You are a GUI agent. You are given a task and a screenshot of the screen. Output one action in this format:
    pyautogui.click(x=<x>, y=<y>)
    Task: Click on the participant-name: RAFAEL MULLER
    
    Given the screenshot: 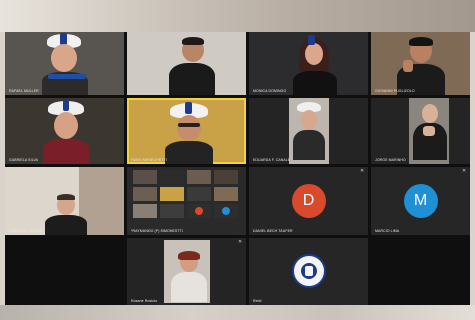 What is the action you would take?
    pyautogui.click(x=24, y=91)
    